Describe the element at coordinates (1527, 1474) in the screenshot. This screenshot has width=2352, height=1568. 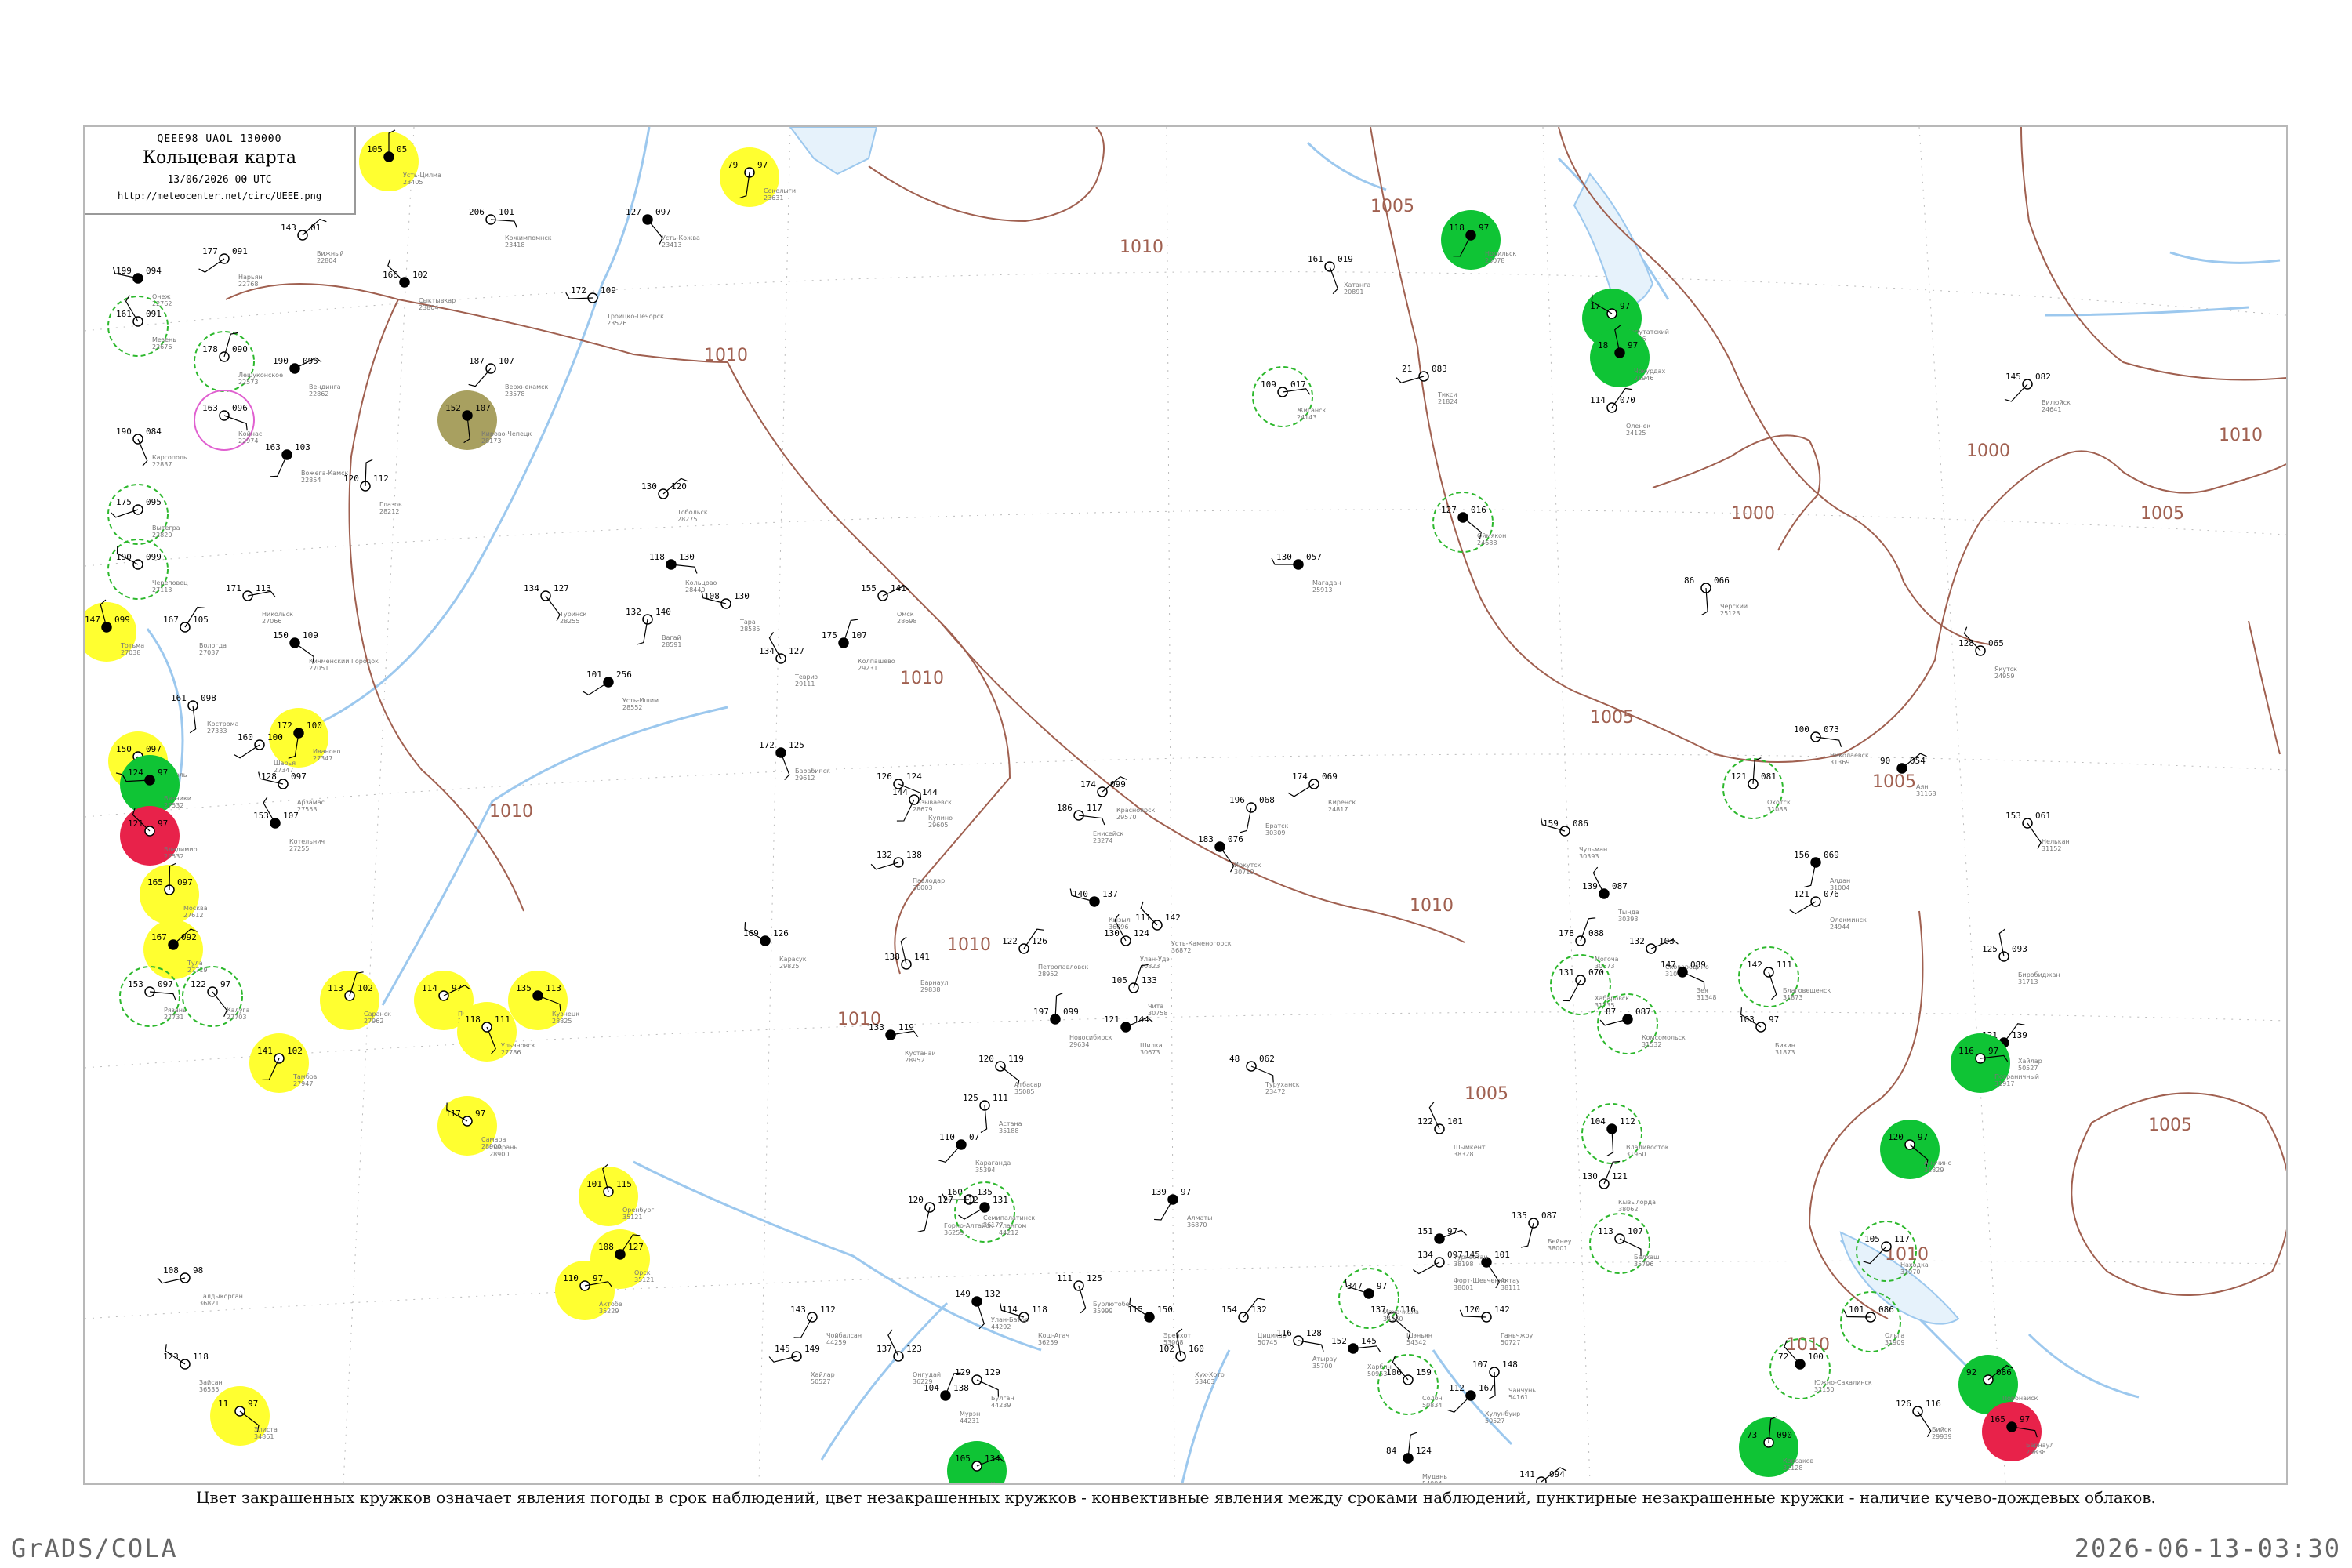
I see `station-temperature: 141` at that location.